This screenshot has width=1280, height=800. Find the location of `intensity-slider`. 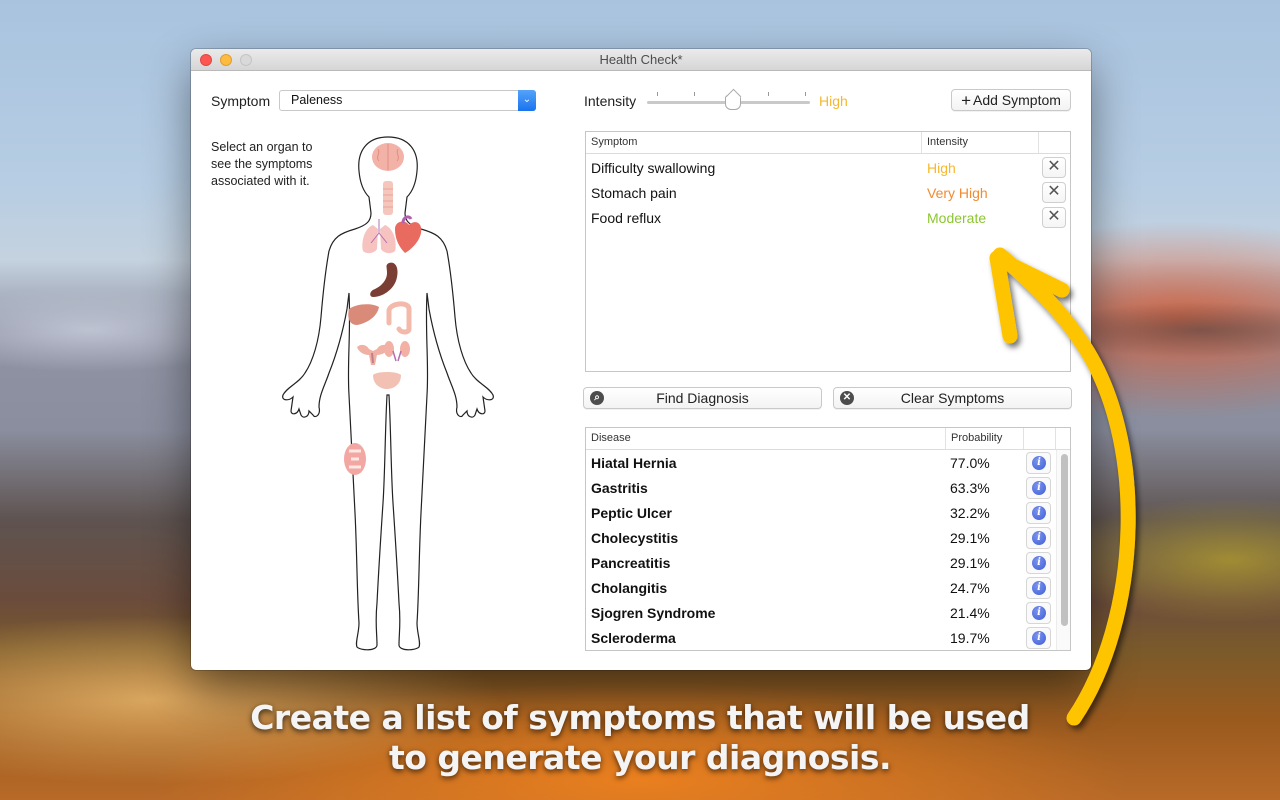

intensity-slider is located at coordinates (728, 103).